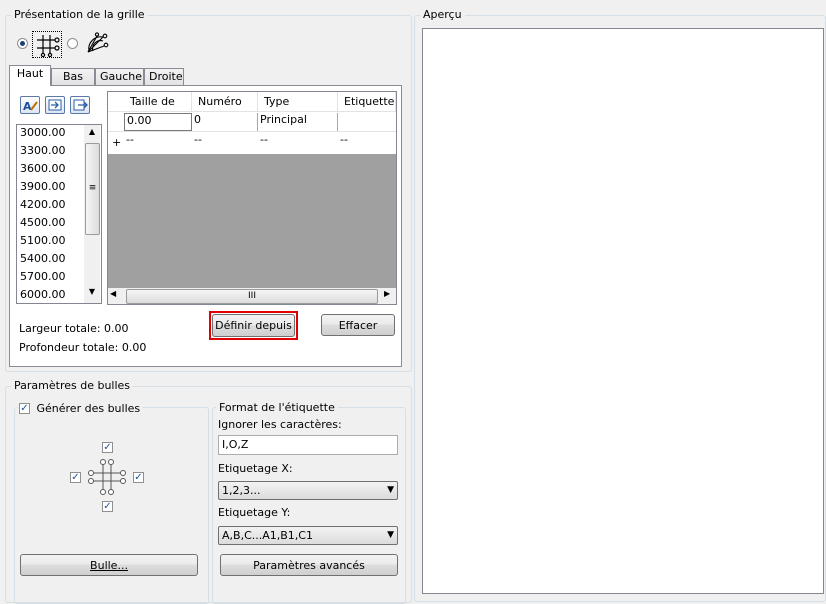 The height and width of the screenshot is (604, 826). What do you see at coordinates (30, 75) in the screenshot?
I see `tab-top: Haut` at bounding box center [30, 75].